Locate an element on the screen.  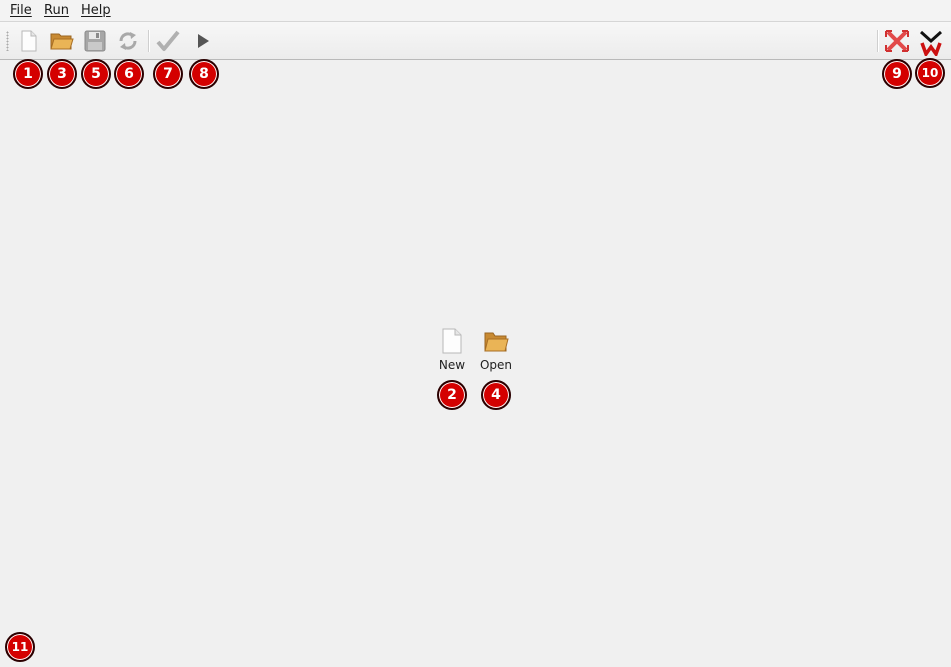
menu-run: Run is located at coordinates (56, 10).